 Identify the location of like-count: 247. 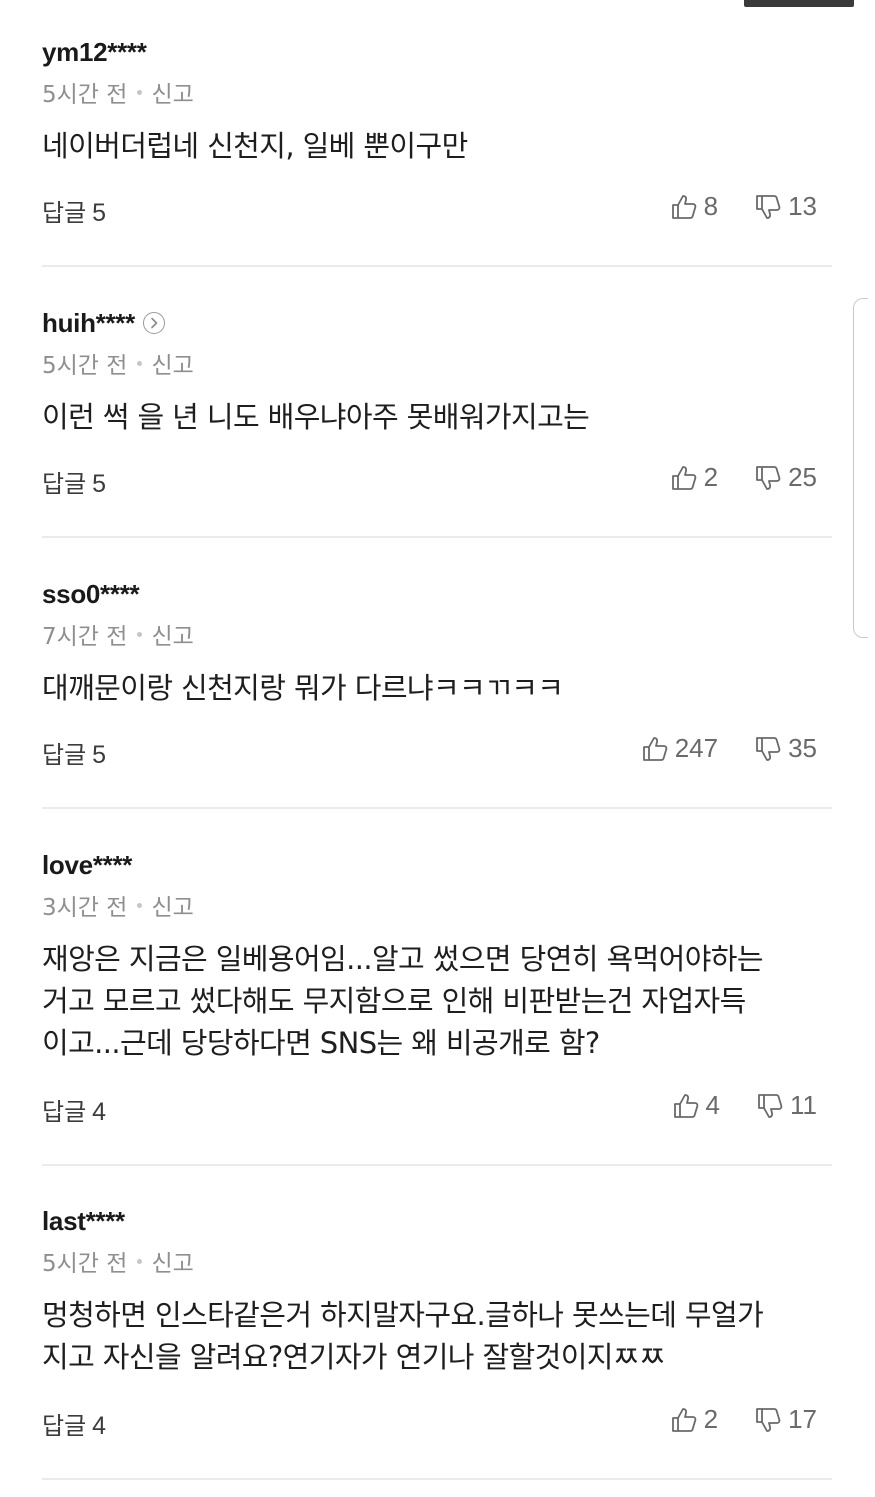
(696, 748).